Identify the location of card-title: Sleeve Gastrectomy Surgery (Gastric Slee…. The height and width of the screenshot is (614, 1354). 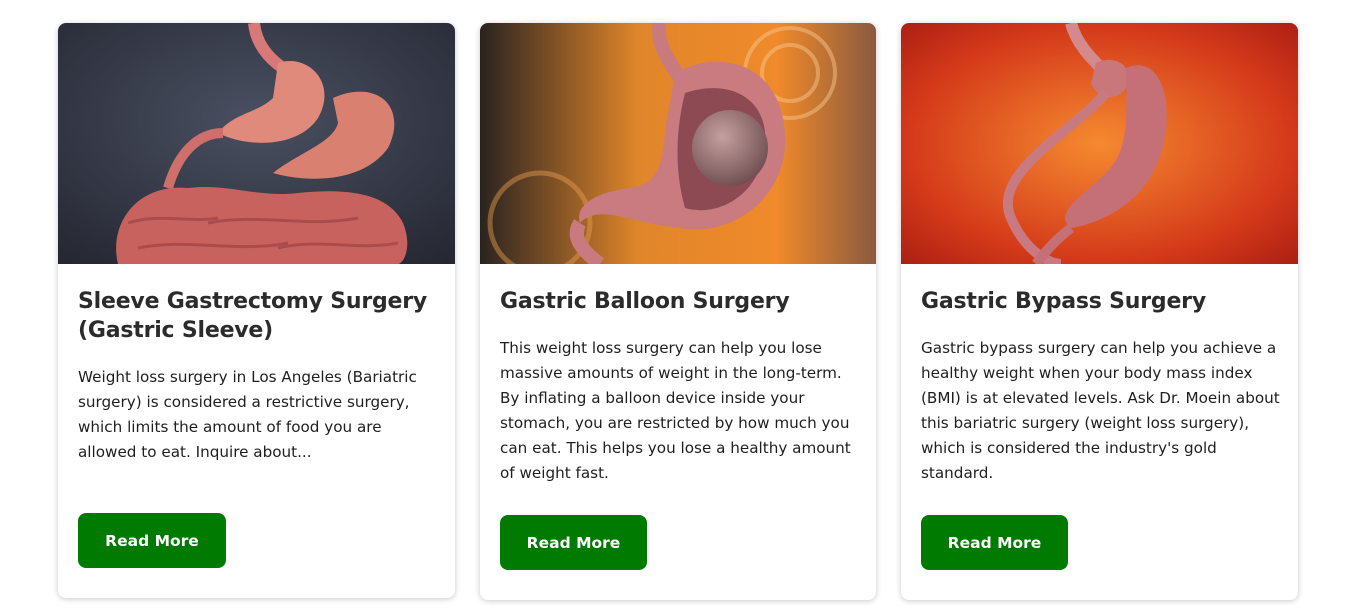
(253, 316).